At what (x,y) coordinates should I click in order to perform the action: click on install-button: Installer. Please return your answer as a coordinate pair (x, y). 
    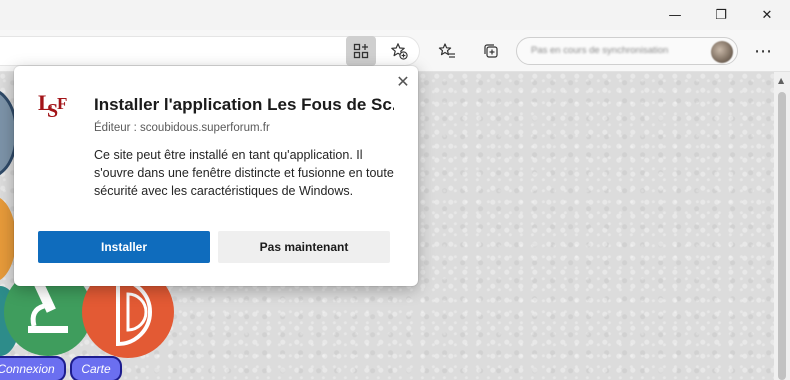
    Looking at the image, I should click on (124, 247).